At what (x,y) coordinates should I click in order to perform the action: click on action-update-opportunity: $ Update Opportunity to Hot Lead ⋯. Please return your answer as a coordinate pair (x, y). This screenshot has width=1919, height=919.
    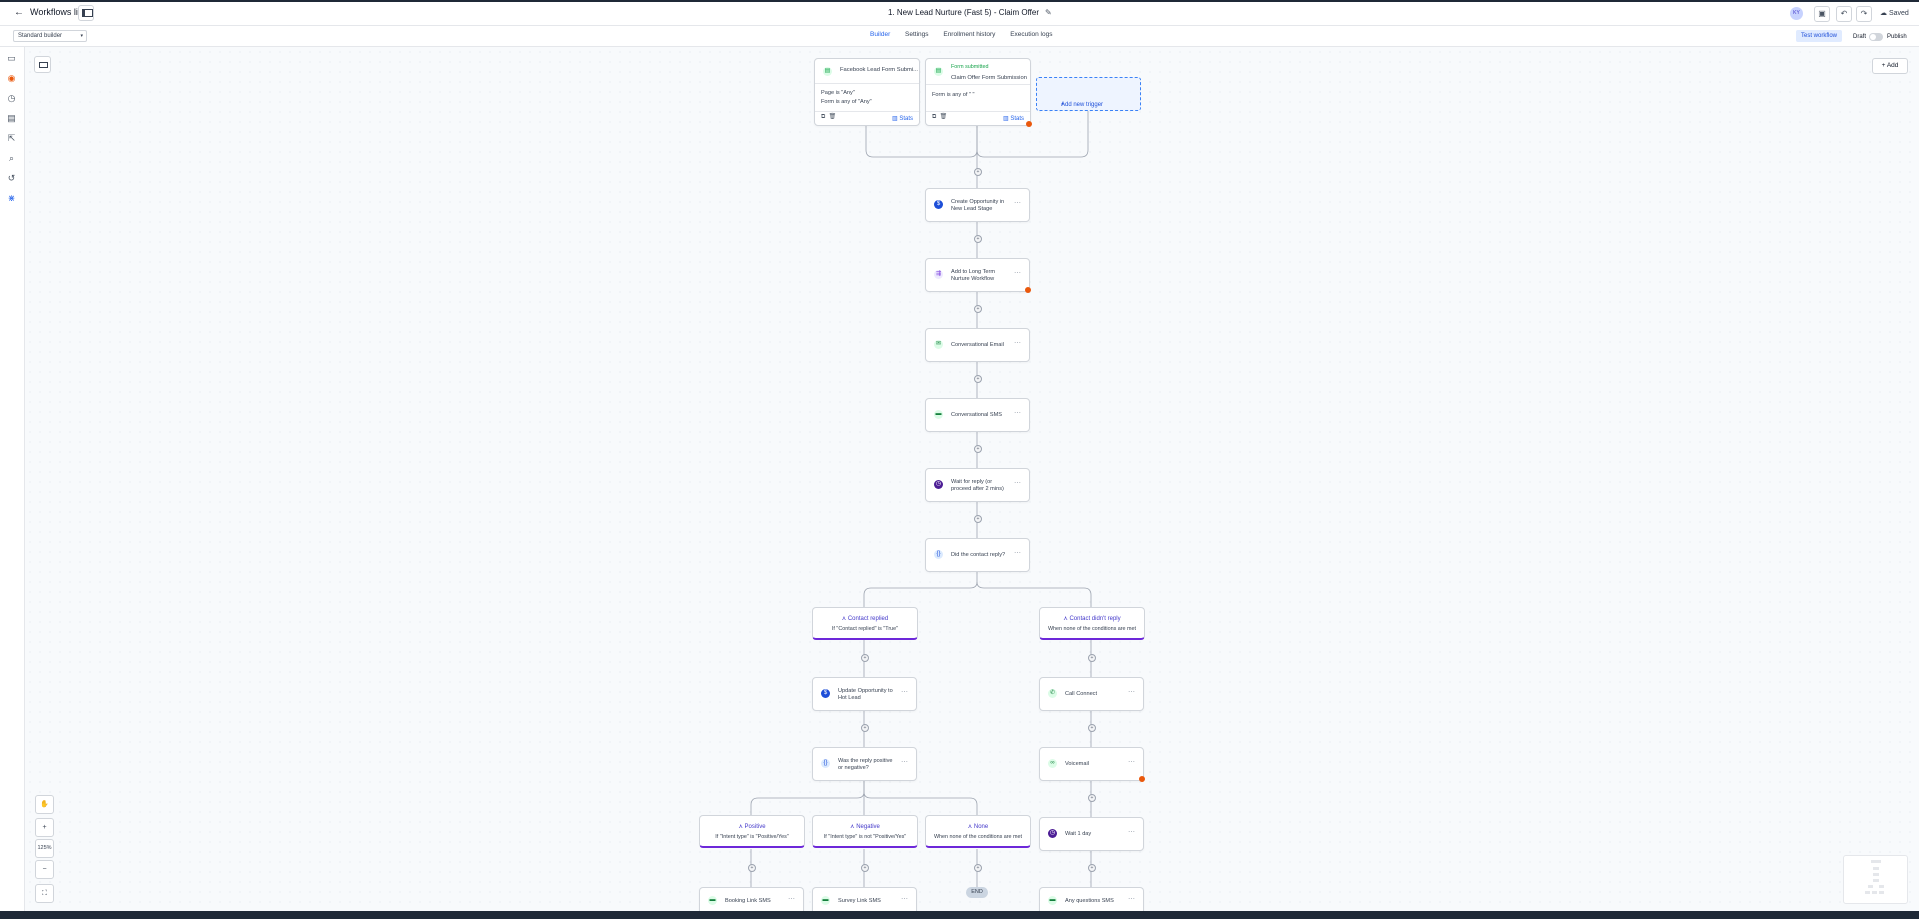
    Looking at the image, I should click on (864, 694).